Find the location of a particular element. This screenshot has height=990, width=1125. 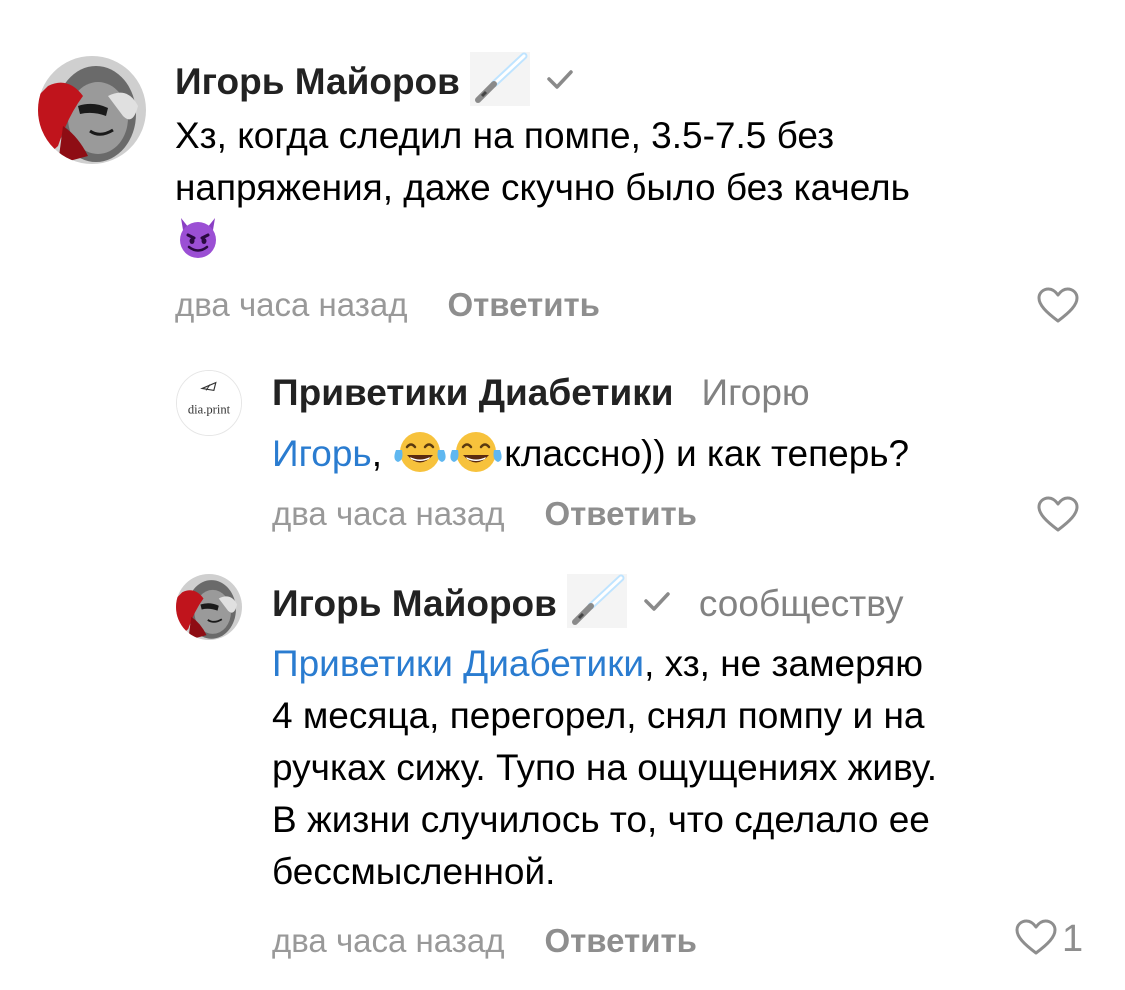

avatar: dia.print is located at coordinates (209, 403).